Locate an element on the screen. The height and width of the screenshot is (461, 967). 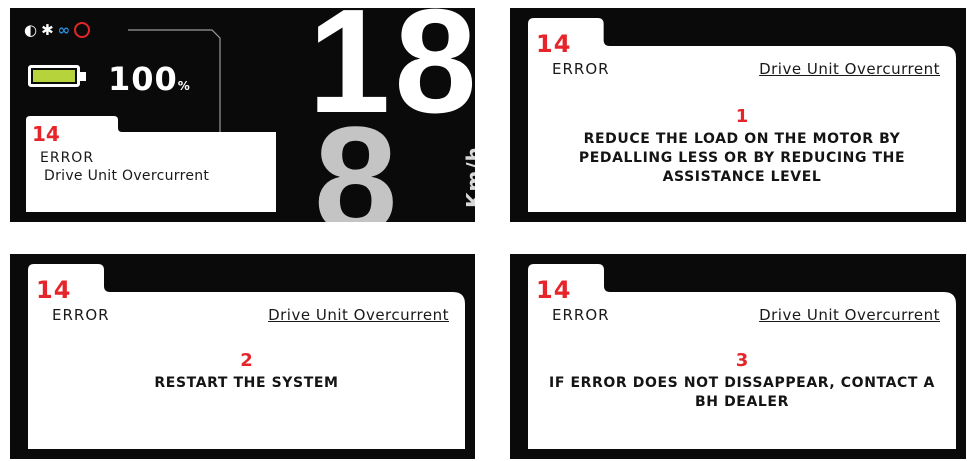
range-label: RNG is located at coordinates (239, 139).